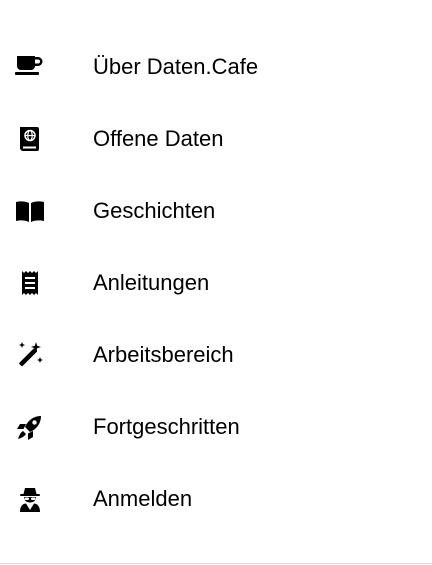  I want to click on receipt-icon, so click(30, 283).